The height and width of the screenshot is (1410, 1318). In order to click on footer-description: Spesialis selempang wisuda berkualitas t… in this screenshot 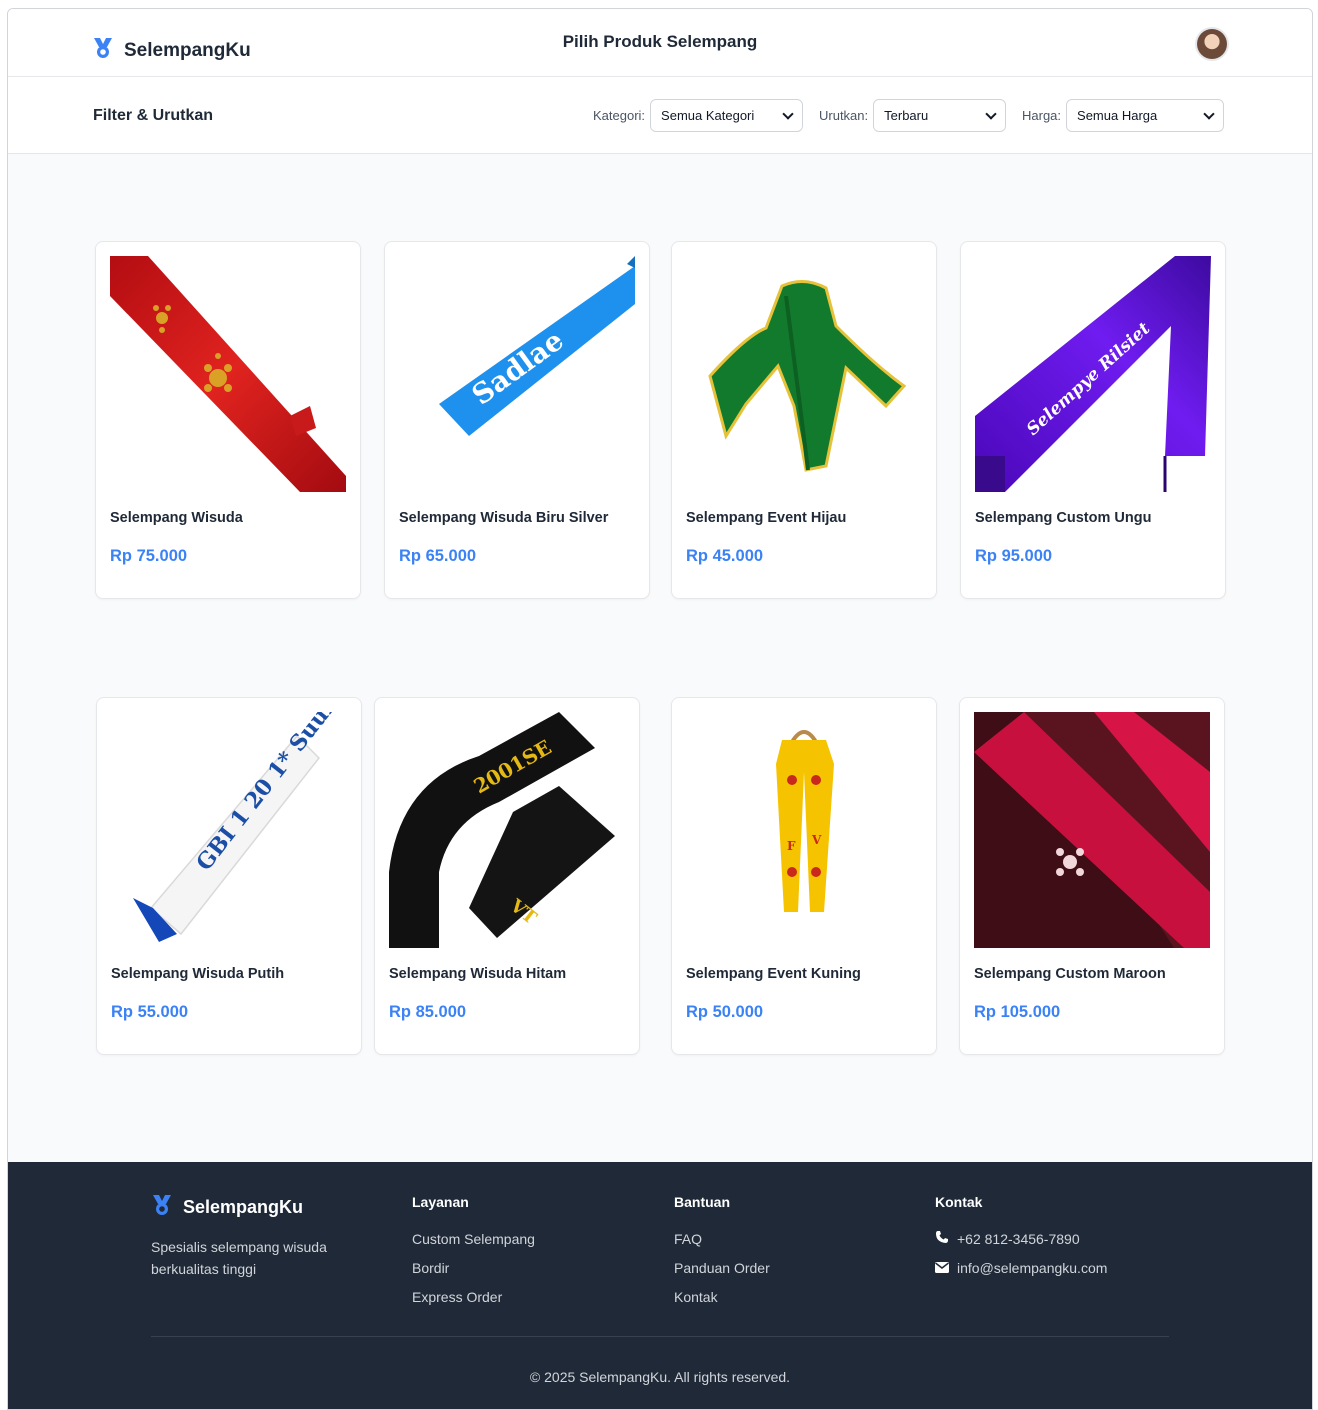, I will do `click(239, 1258)`.